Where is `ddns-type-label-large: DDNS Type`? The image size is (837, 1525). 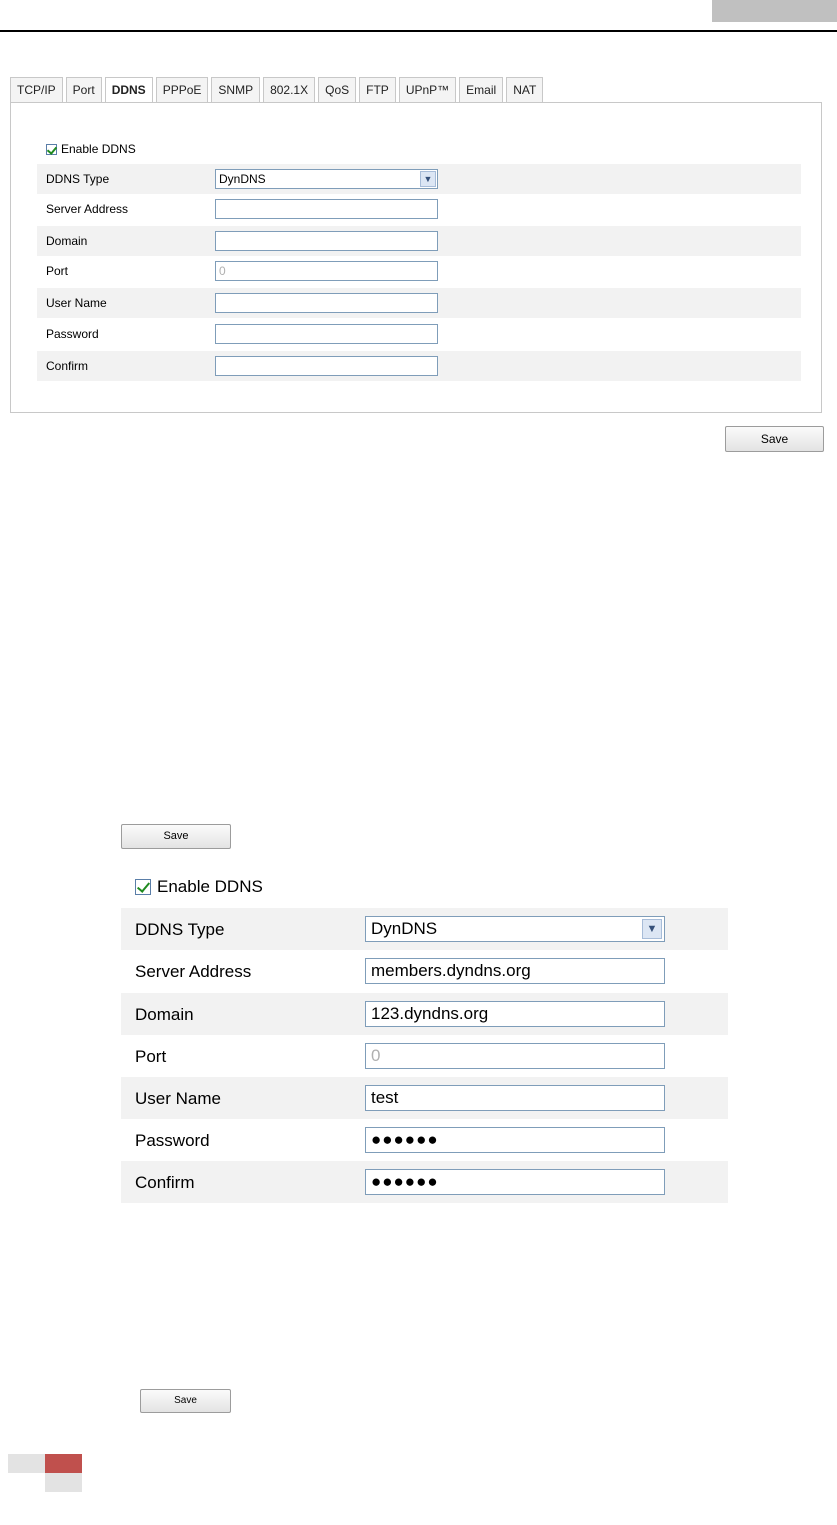 ddns-type-label-large: DDNS Type is located at coordinates (180, 929).